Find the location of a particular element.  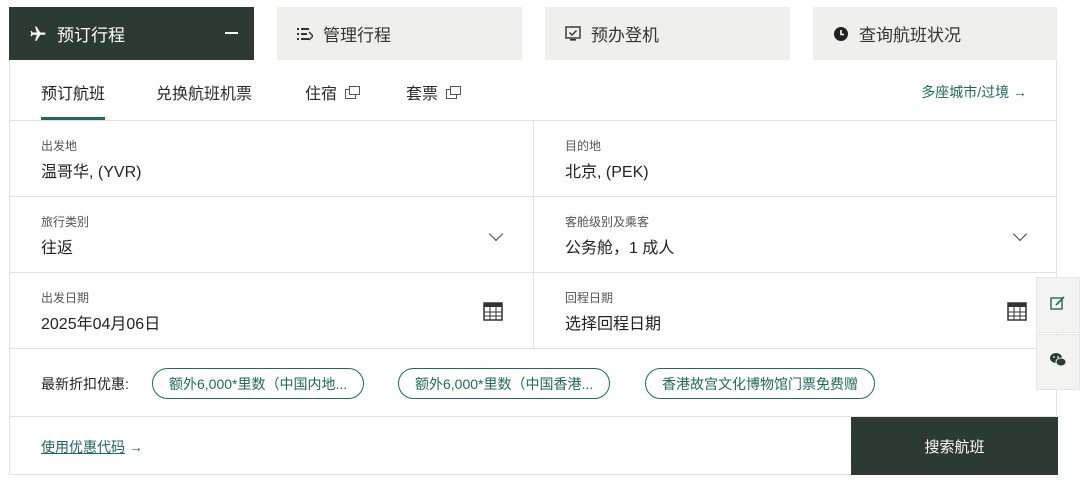

checkin-icon is located at coordinates (573, 33).